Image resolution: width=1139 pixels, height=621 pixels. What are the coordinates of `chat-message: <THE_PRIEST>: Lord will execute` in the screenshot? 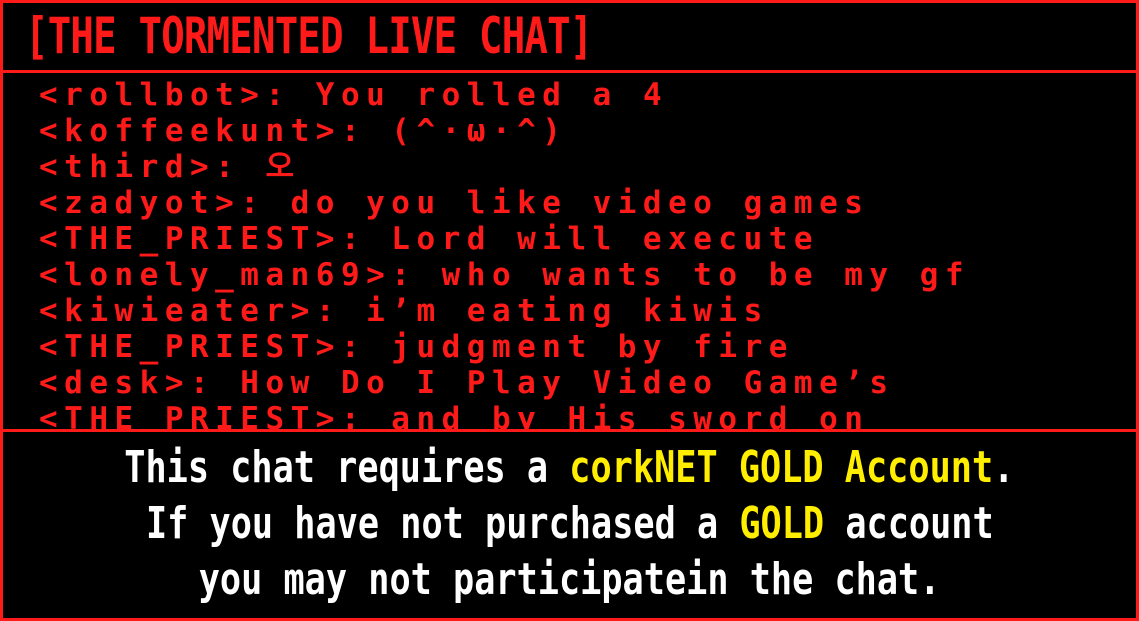 It's located at (429, 239).